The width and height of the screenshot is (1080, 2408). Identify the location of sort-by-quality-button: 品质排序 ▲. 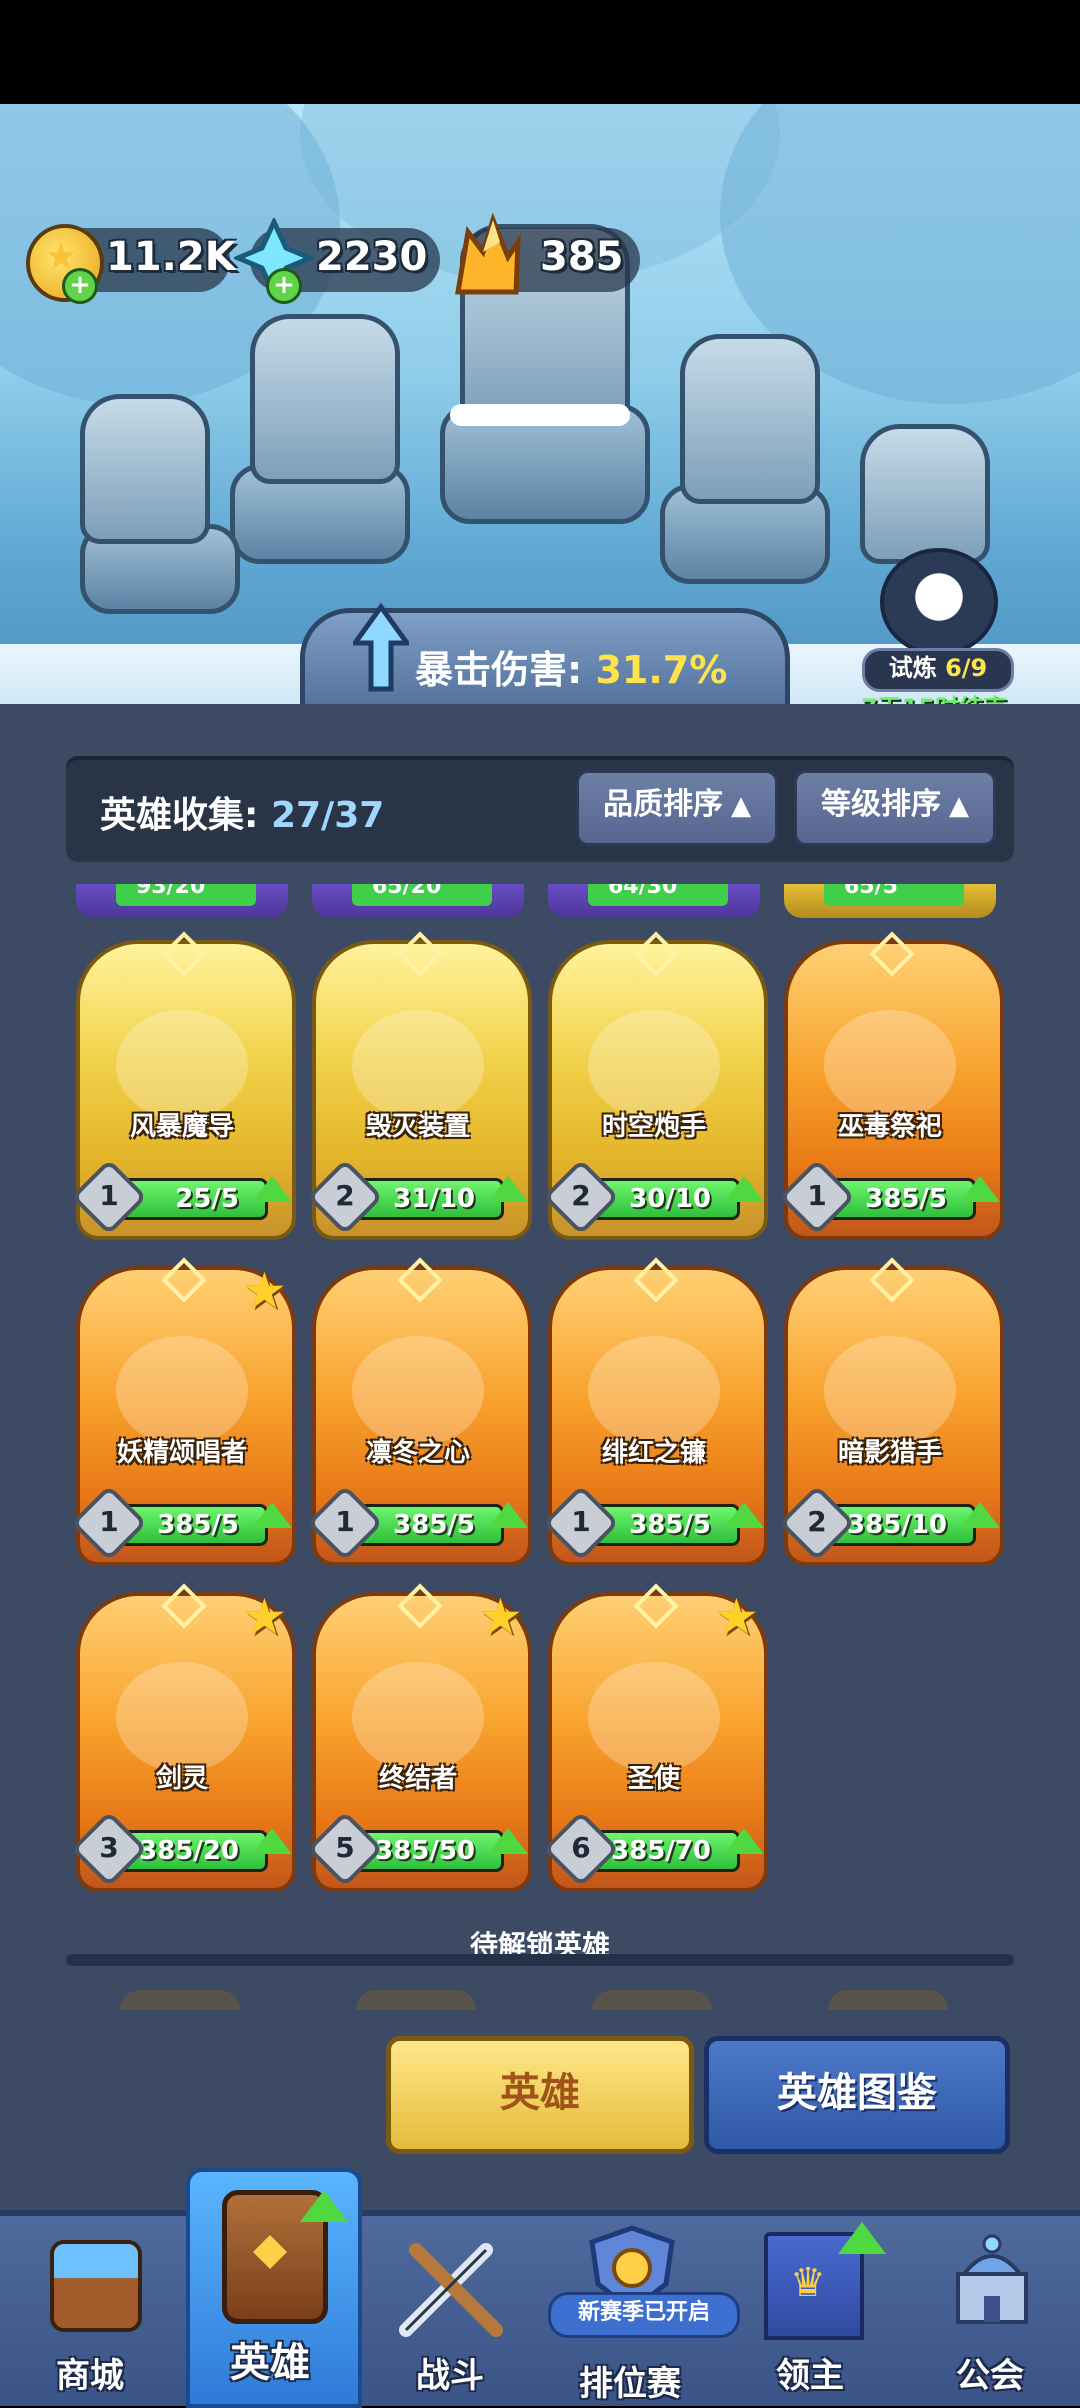
(677, 808).